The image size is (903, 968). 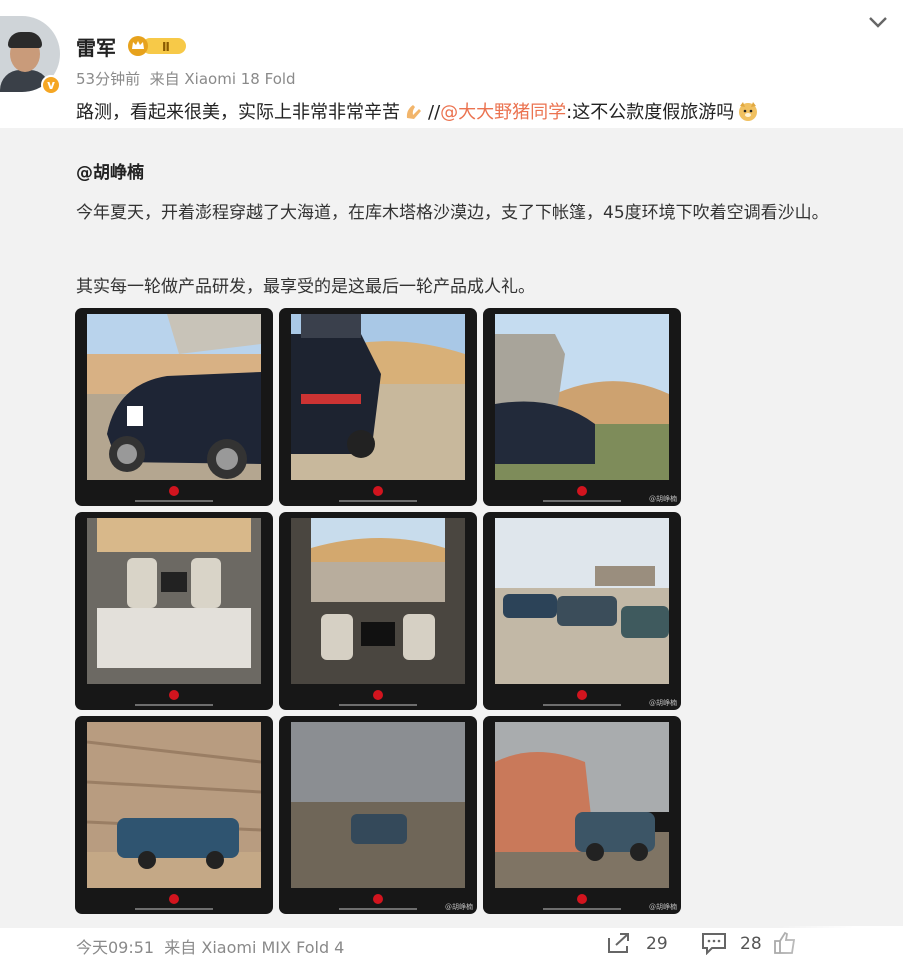 What do you see at coordinates (222, 79) in the screenshot?
I see `post-source: 来自 Xiaomi 18 Fold` at bounding box center [222, 79].